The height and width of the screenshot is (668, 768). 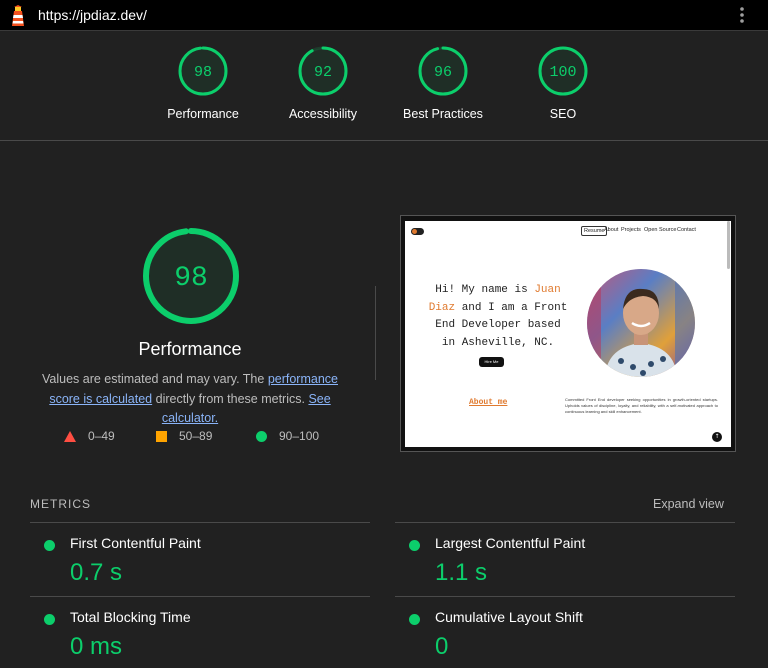 What do you see at coordinates (96, 572) in the screenshot?
I see `metric-value: 0.7 s` at bounding box center [96, 572].